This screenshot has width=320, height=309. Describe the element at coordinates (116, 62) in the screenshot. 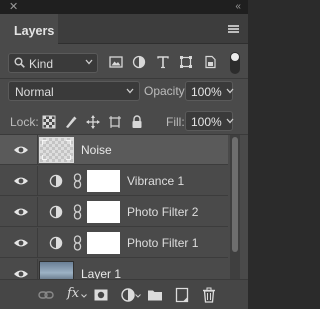

I see `pixel-layer-filter-icon` at that location.